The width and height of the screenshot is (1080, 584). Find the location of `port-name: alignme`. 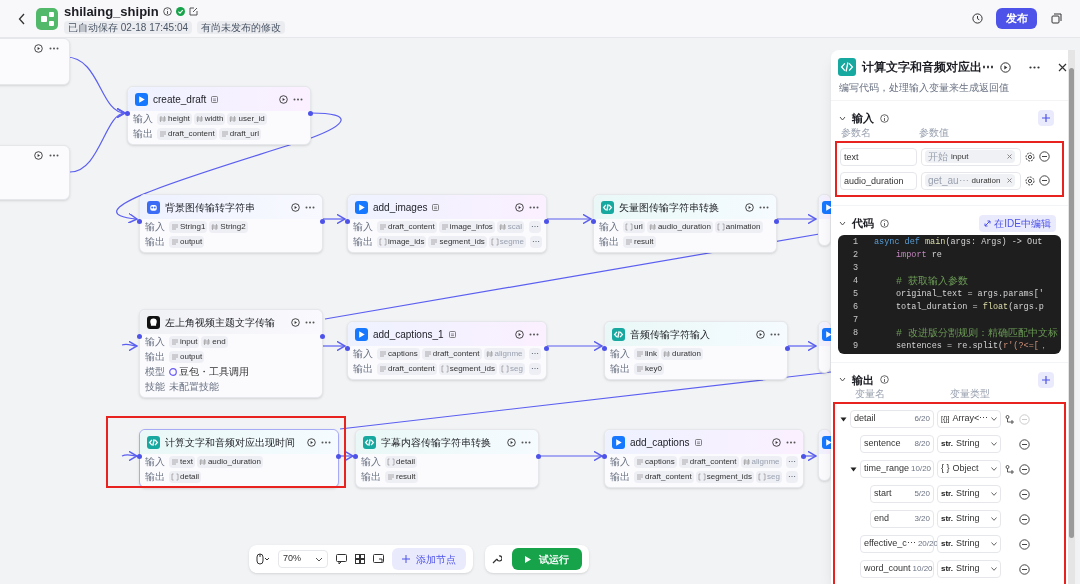

port-name: alignme is located at coordinates (508, 353).